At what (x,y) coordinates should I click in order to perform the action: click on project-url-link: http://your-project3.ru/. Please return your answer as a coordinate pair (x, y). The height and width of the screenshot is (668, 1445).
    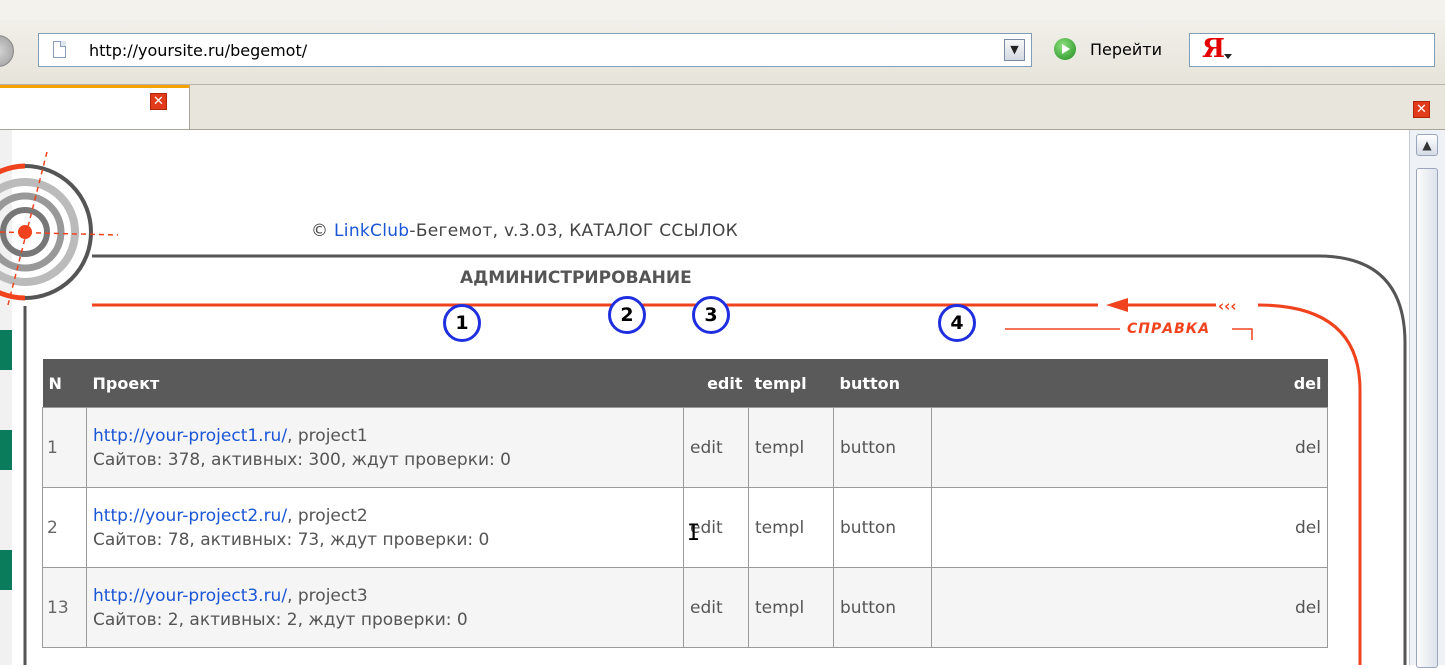
    Looking at the image, I should click on (190, 596).